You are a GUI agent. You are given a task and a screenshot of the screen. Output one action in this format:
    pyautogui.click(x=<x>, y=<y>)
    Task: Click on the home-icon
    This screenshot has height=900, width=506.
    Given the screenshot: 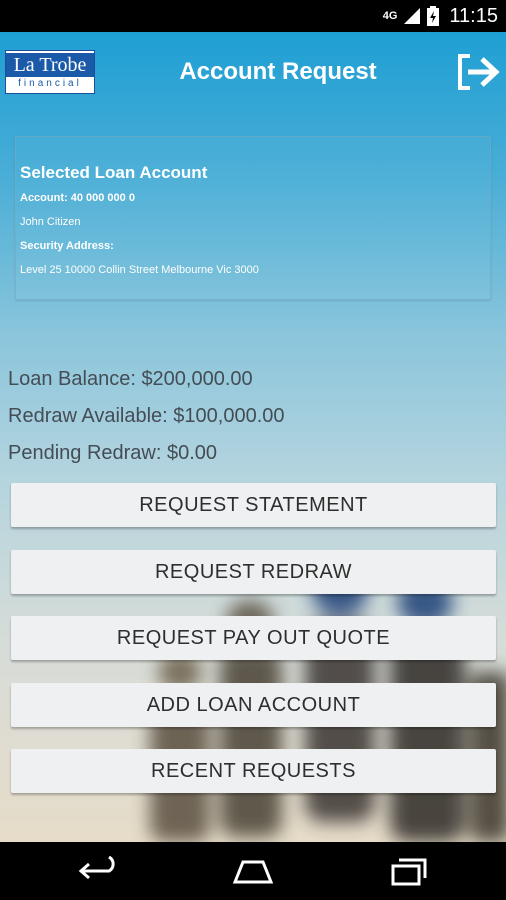 What is the action you would take?
    pyautogui.click(x=253, y=871)
    